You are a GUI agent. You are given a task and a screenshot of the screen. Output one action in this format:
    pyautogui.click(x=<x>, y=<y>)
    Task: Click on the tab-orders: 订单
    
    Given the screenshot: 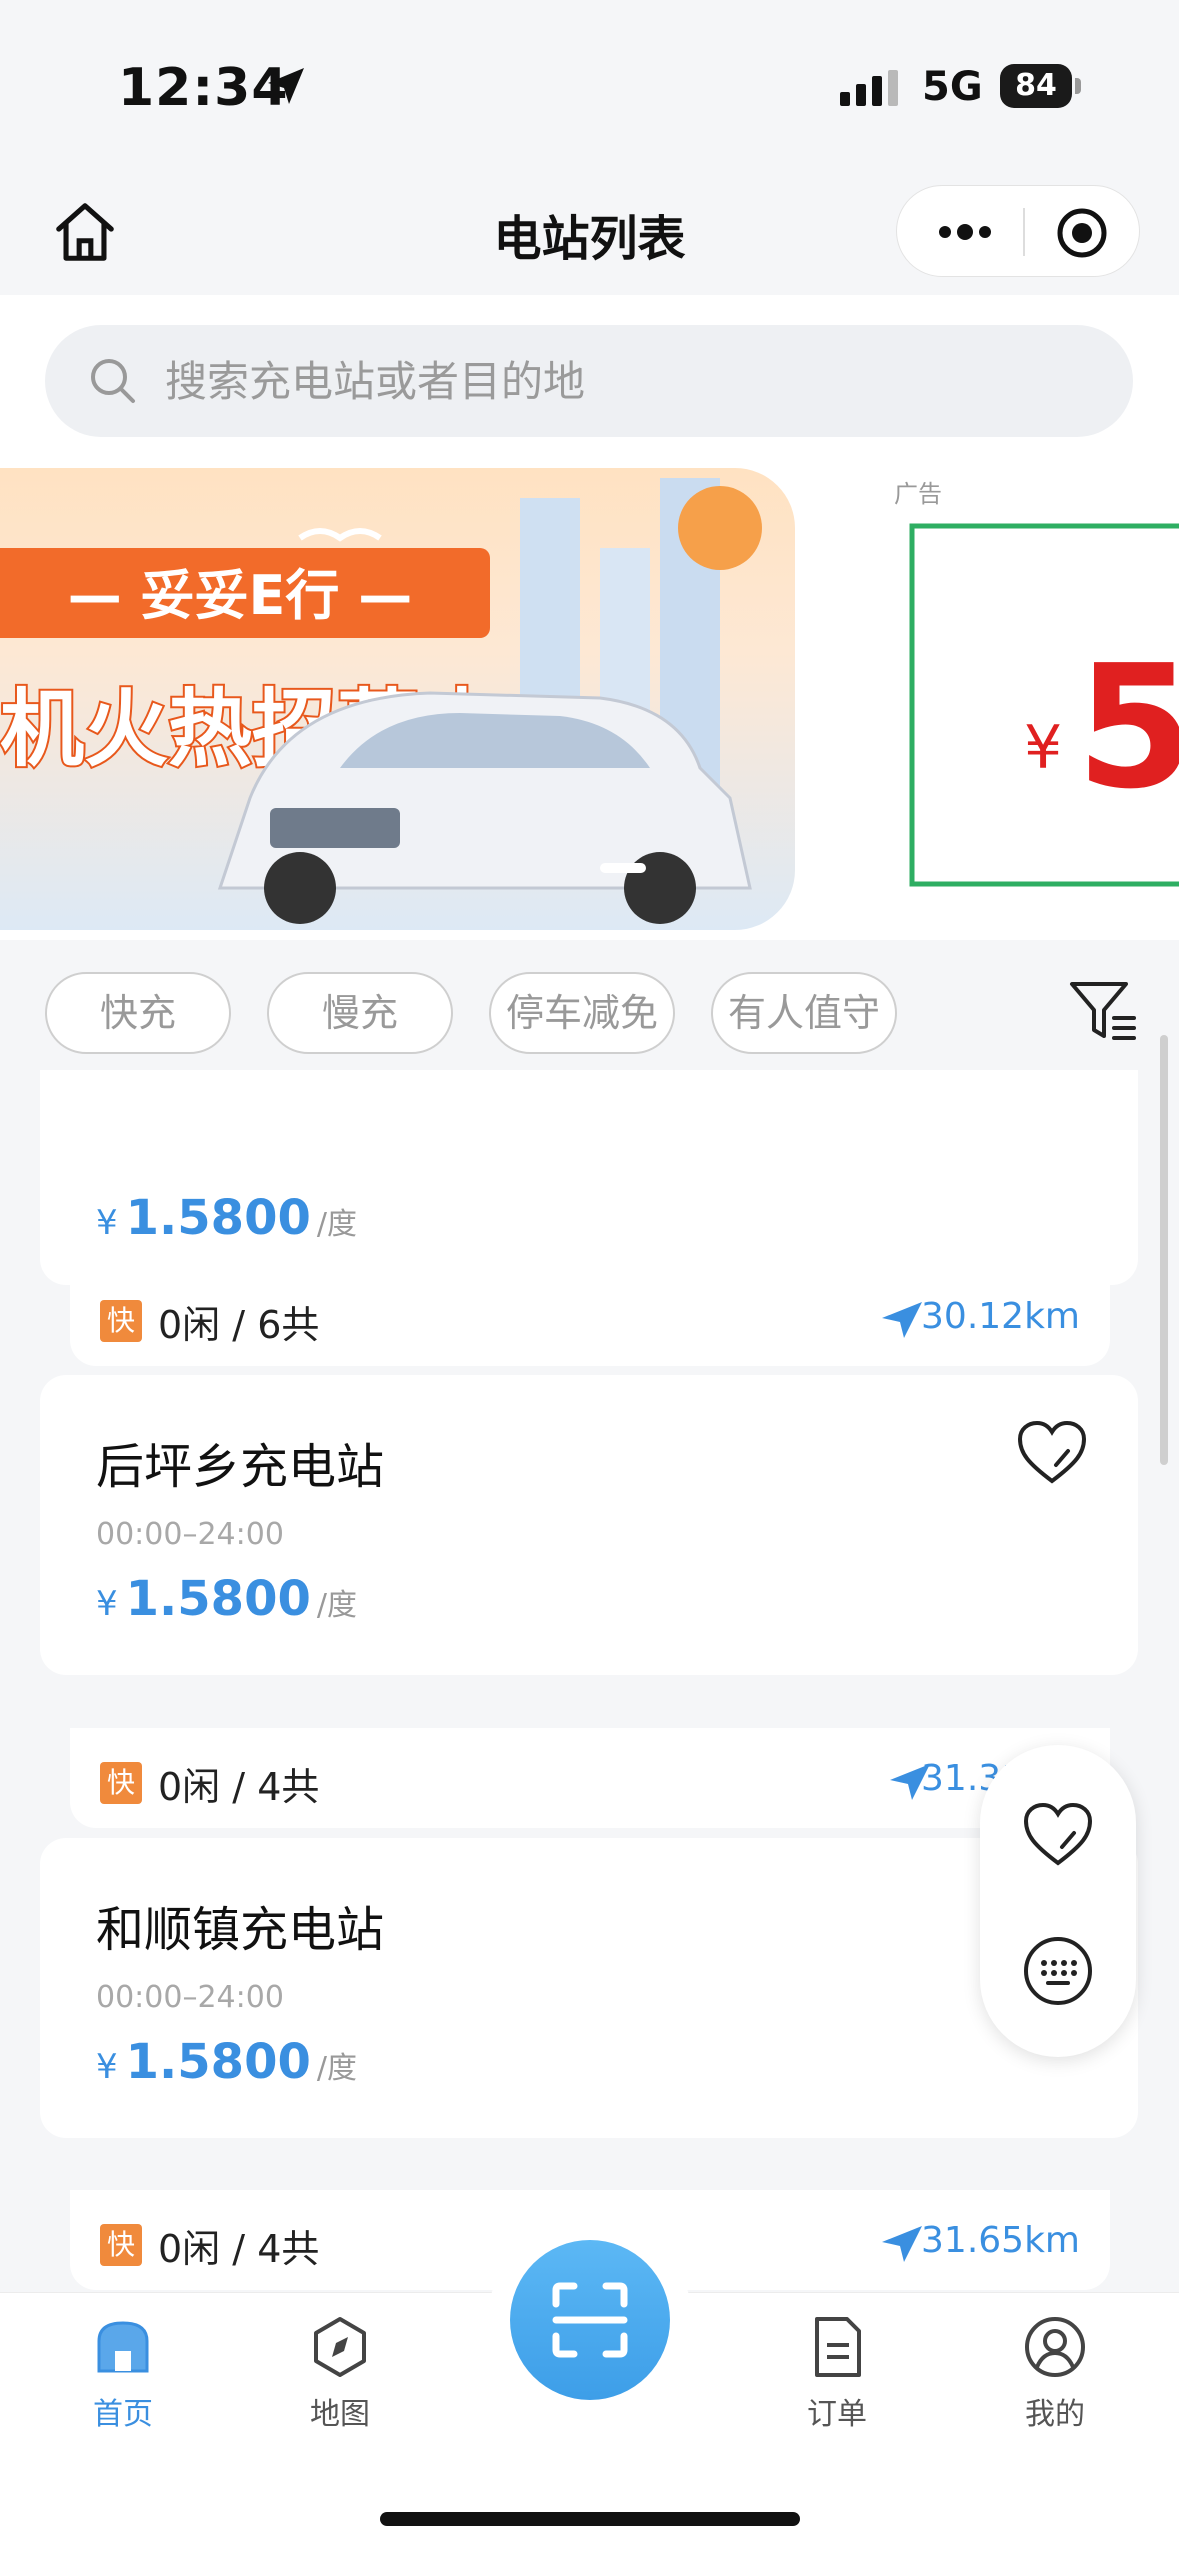 What is the action you would take?
    pyautogui.click(x=837, y=2374)
    